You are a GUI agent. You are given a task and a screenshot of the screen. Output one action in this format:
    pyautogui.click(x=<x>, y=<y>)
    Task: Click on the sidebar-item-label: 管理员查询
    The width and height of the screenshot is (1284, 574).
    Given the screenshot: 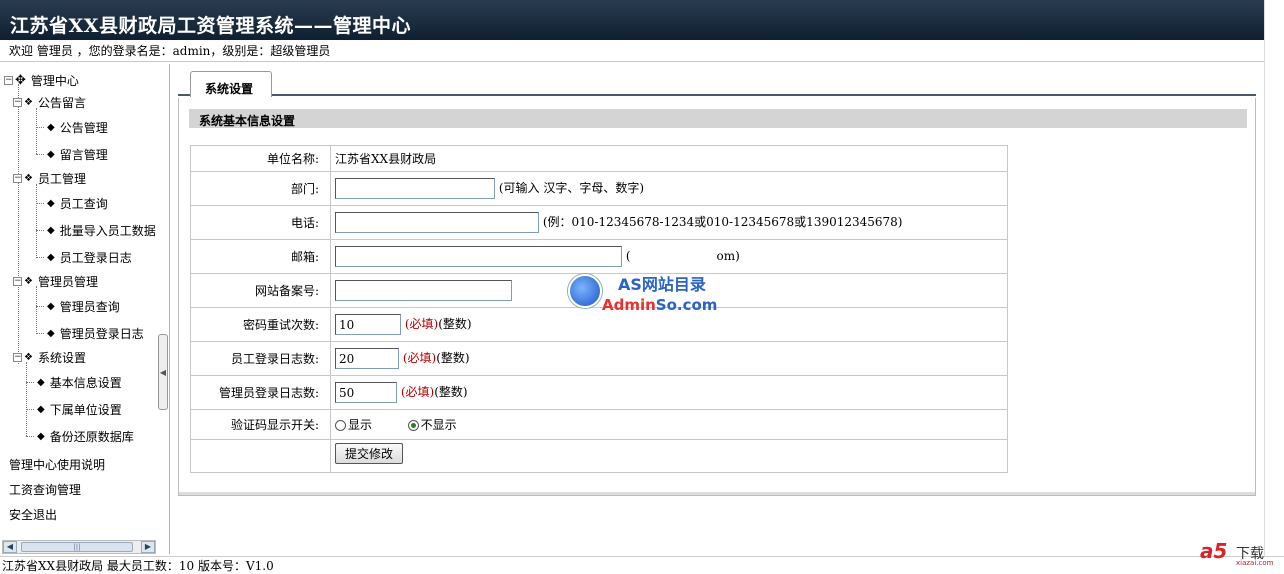 What is the action you would take?
    pyautogui.click(x=89, y=306)
    